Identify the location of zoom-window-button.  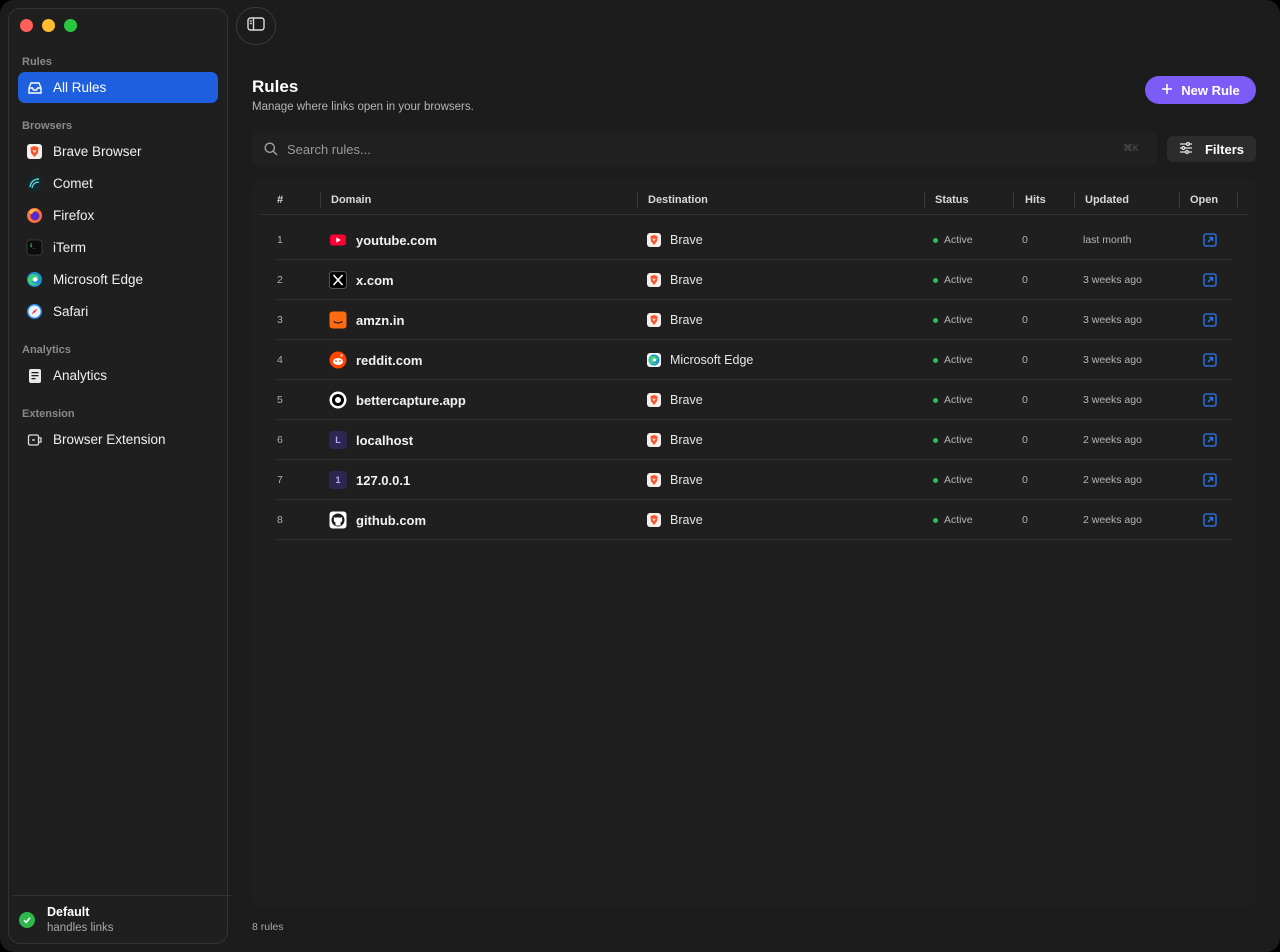
(70, 25).